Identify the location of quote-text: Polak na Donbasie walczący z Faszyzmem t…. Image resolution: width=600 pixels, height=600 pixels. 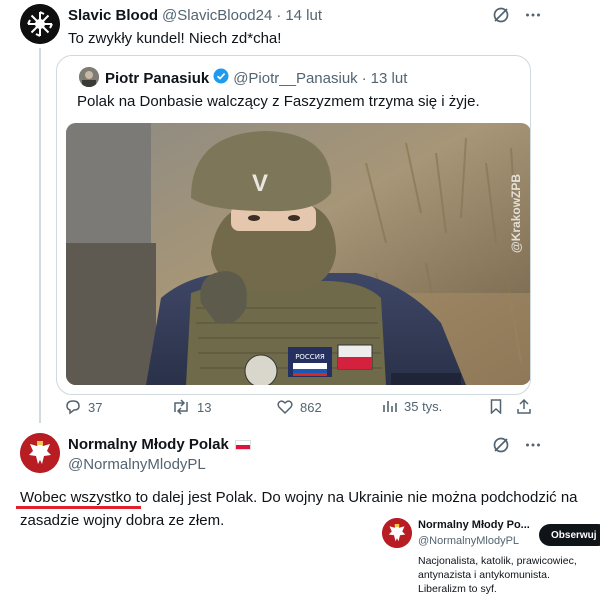
(278, 101).